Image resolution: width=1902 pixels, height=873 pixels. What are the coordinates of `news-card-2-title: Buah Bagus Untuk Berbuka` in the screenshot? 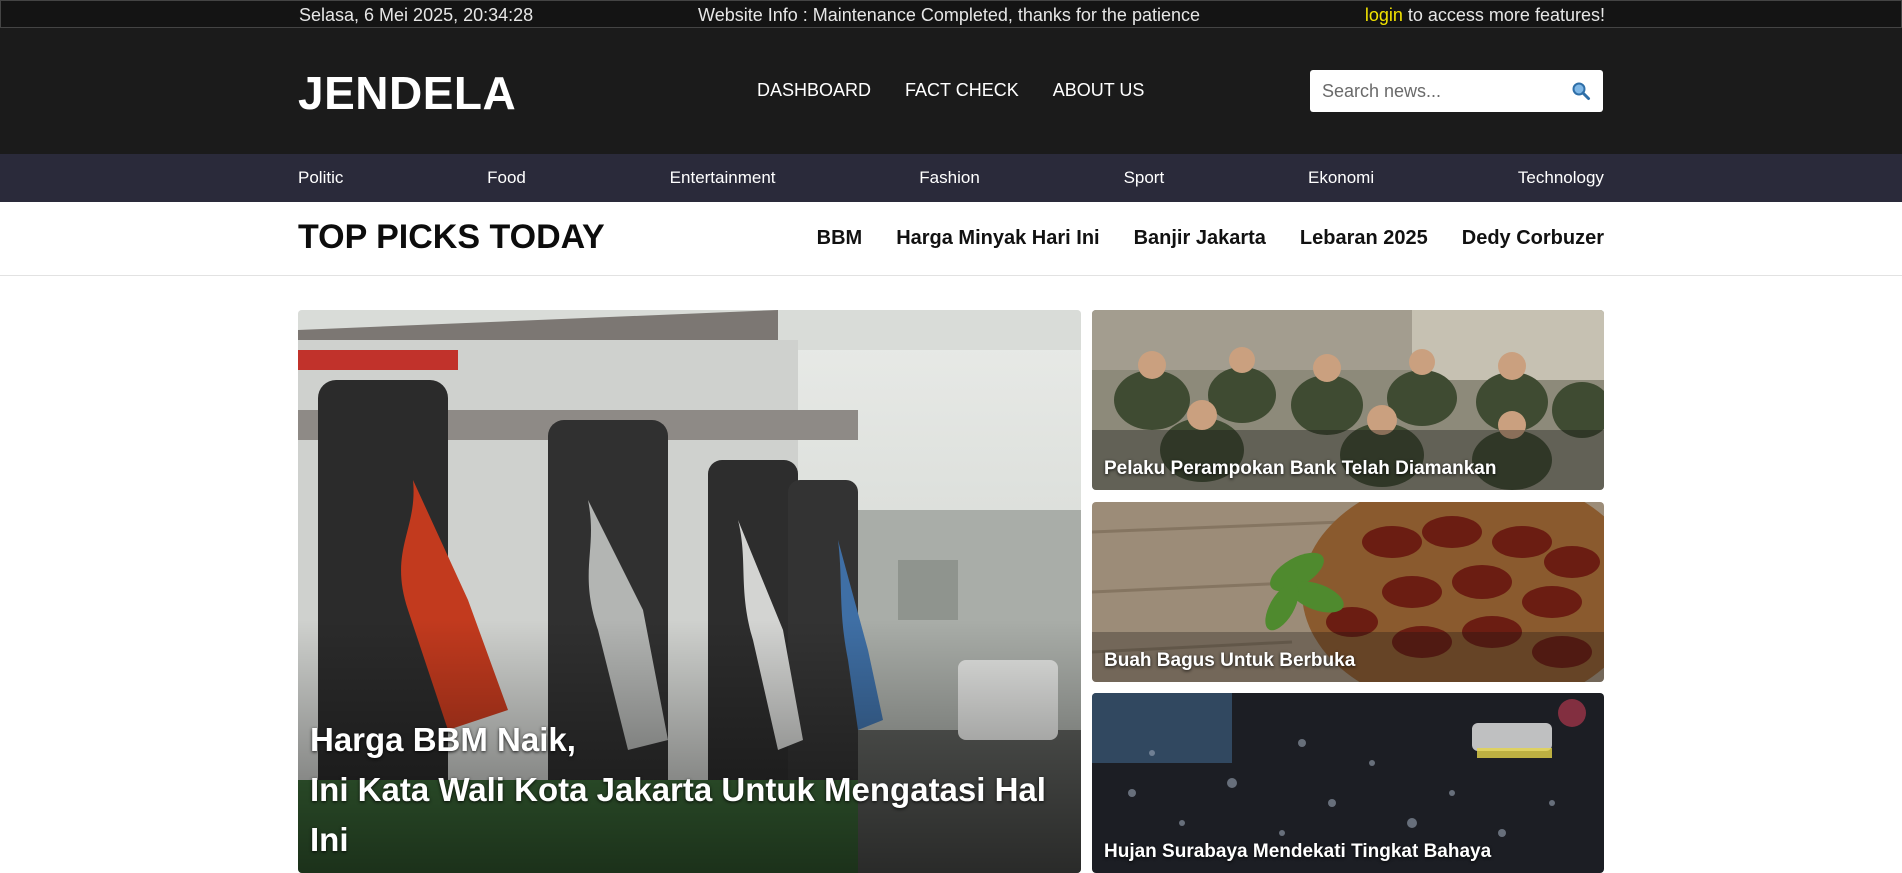 It's located at (1229, 661).